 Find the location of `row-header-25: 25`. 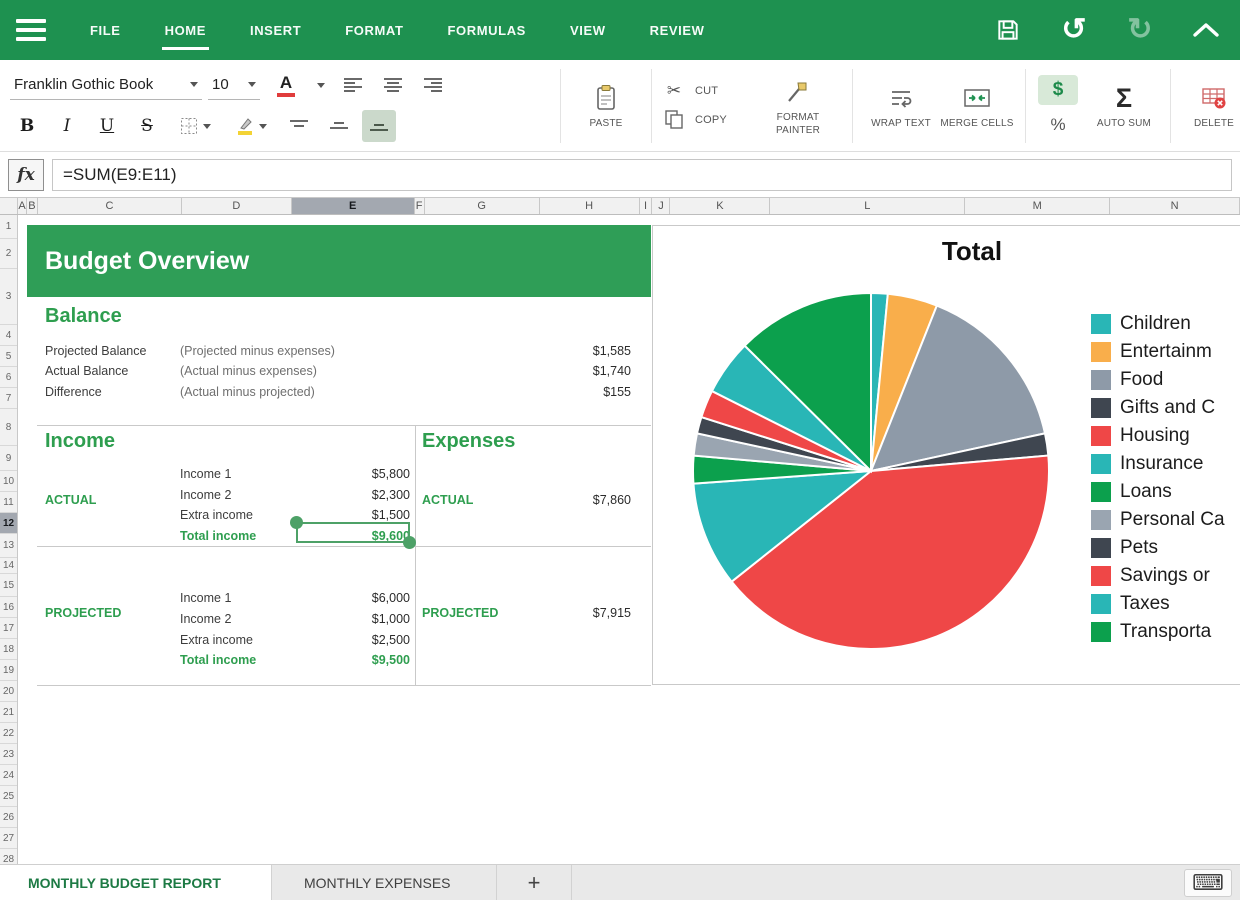

row-header-25: 25 is located at coordinates (8, 796).